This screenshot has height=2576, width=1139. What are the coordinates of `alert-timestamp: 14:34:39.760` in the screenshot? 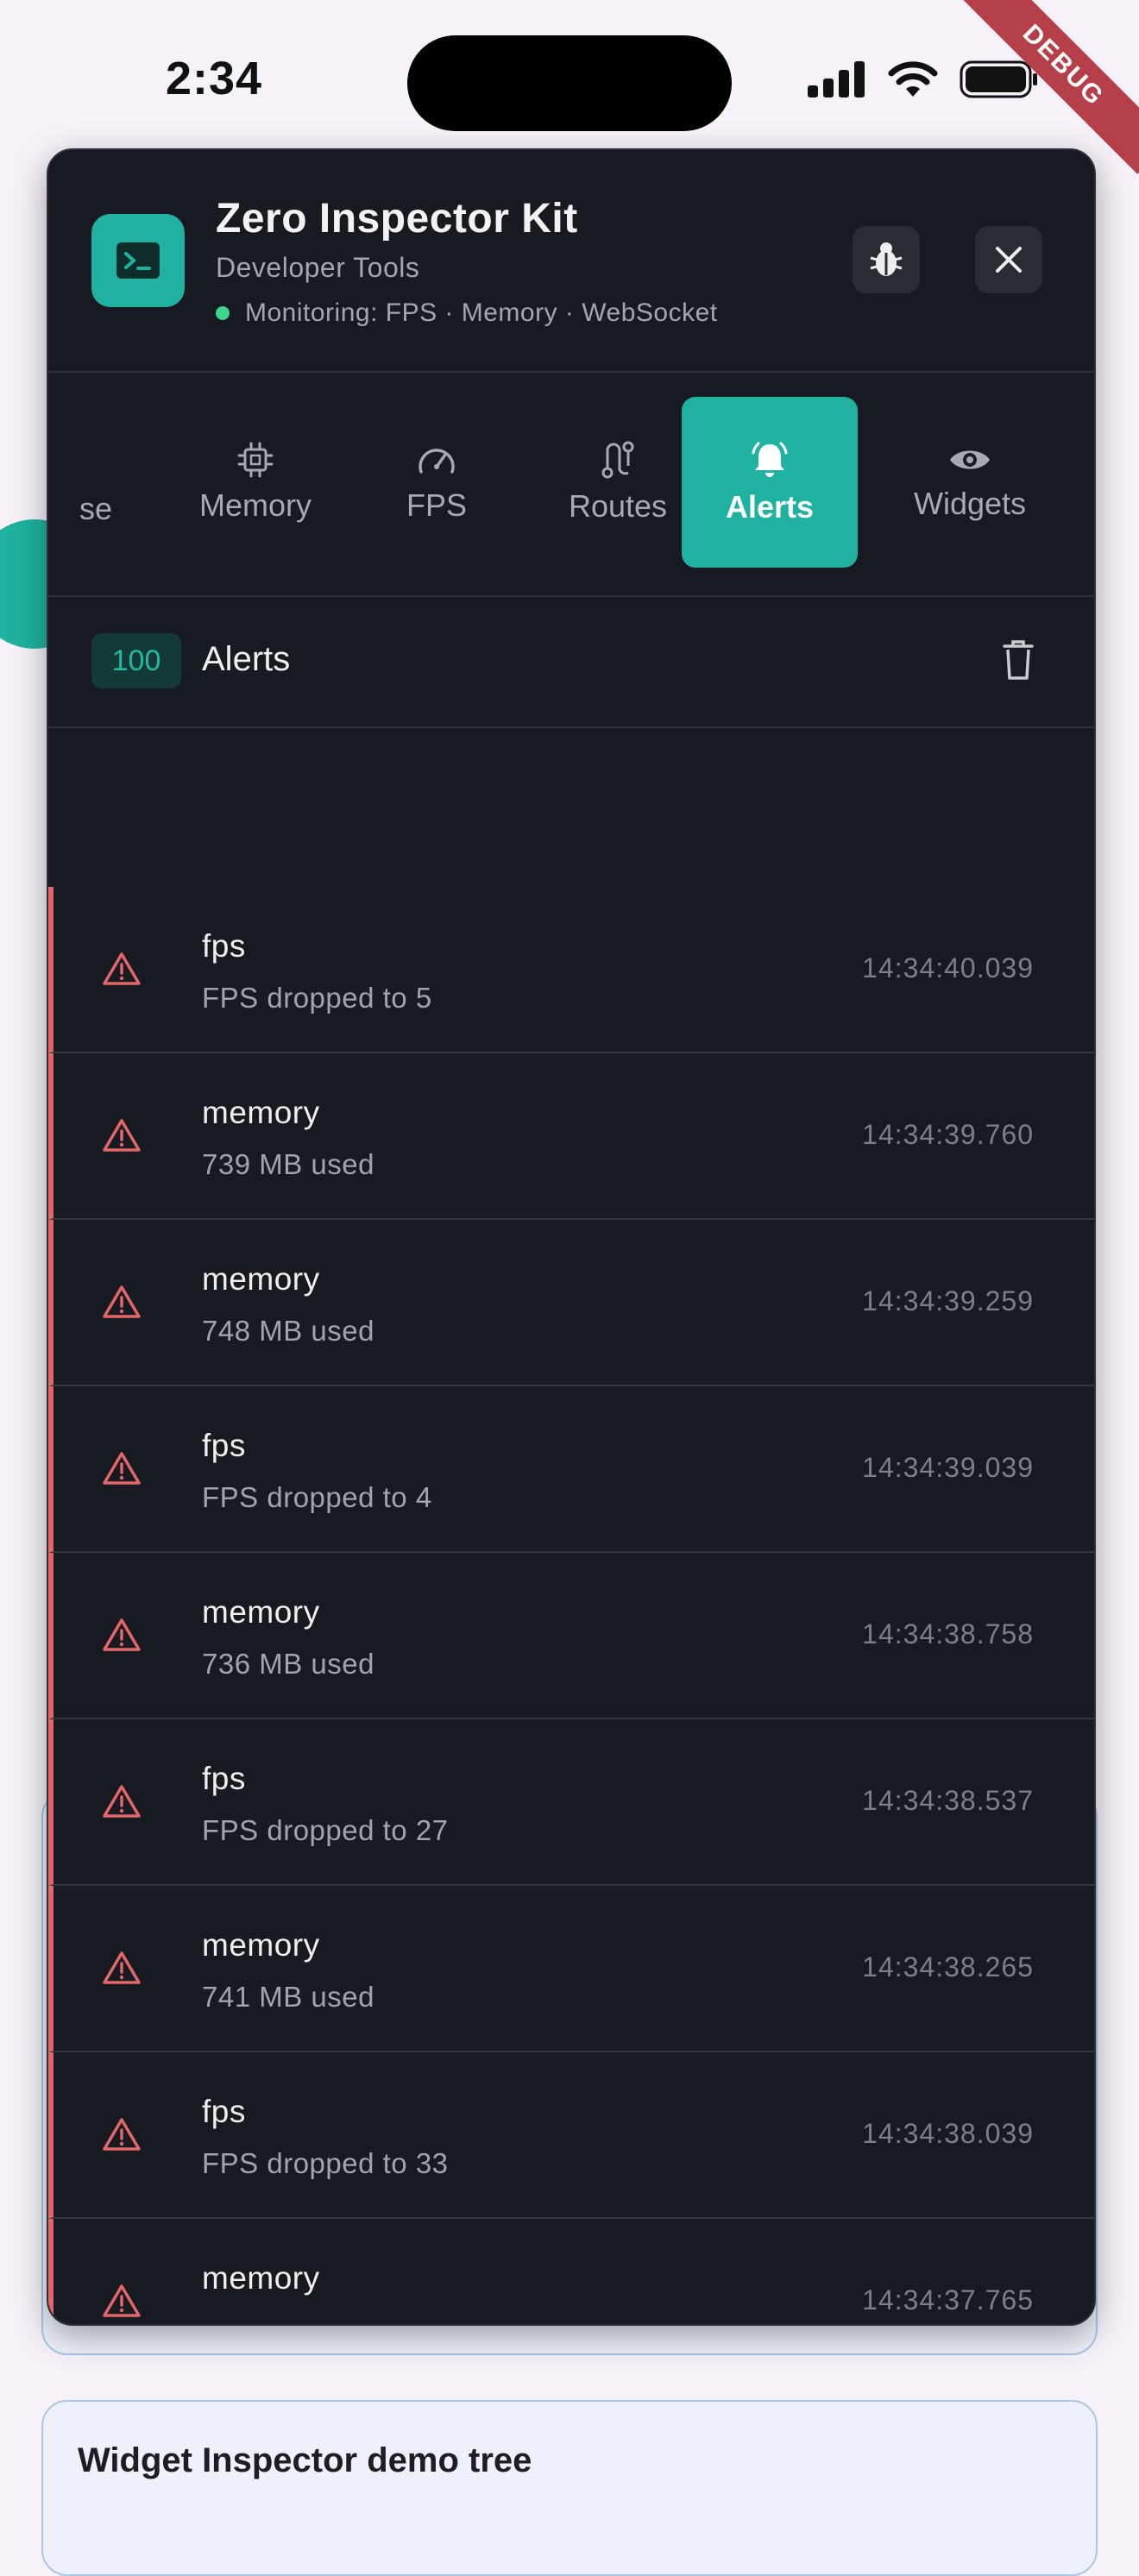 It's located at (948, 1134).